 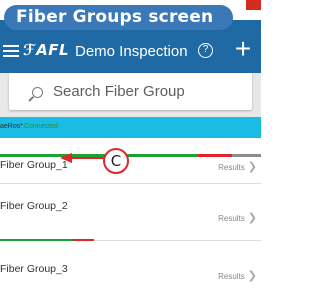 What do you see at coordinates (34, 165) in the screenshot?
I see `group-name: Fiber Group_1` at bounding box center [34, 165].